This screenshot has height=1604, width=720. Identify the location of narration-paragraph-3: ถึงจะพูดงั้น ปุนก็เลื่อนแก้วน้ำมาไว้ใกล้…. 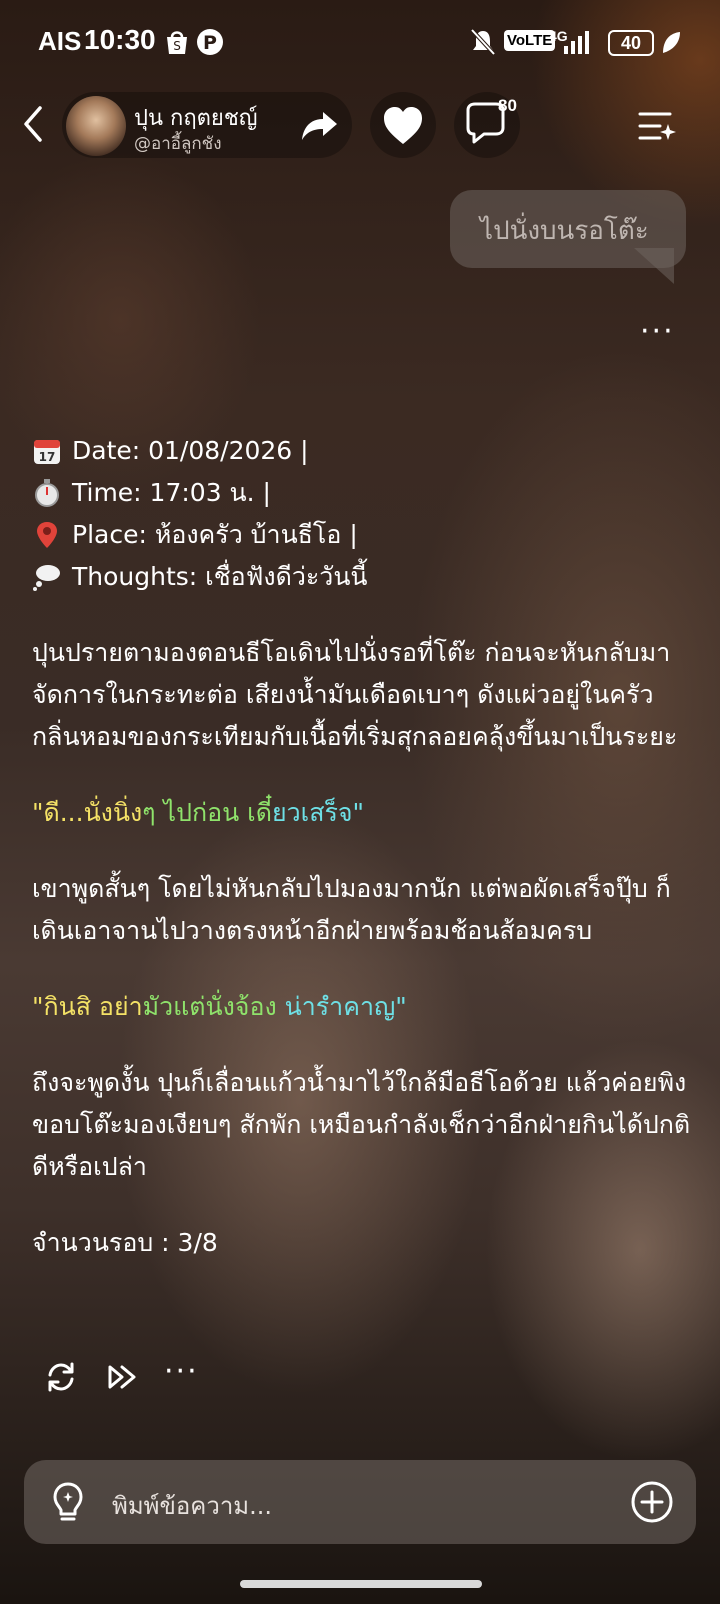
(361, 1124).